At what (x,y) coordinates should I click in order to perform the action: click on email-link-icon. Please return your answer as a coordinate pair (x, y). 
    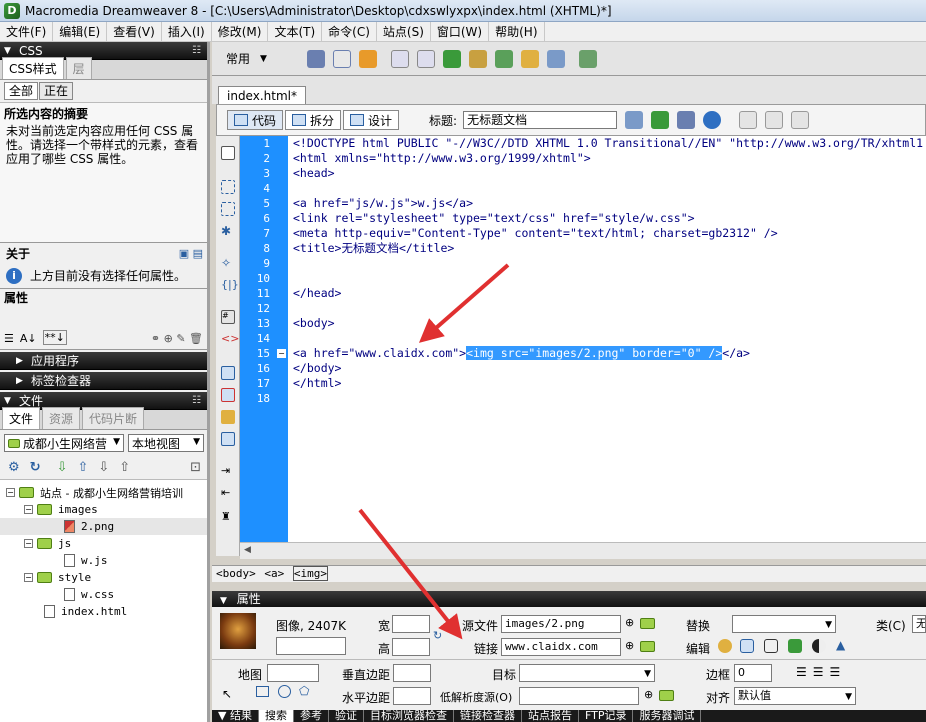
    Looking at the image, I should click on (341, 58).